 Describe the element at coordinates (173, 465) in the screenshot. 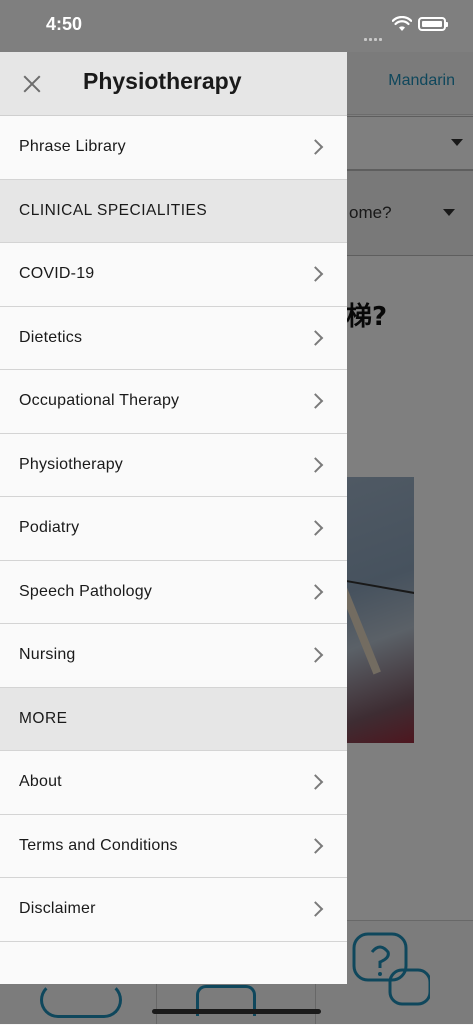

I see `menu-item-physiotherapy: Physiotherapy` at that location.